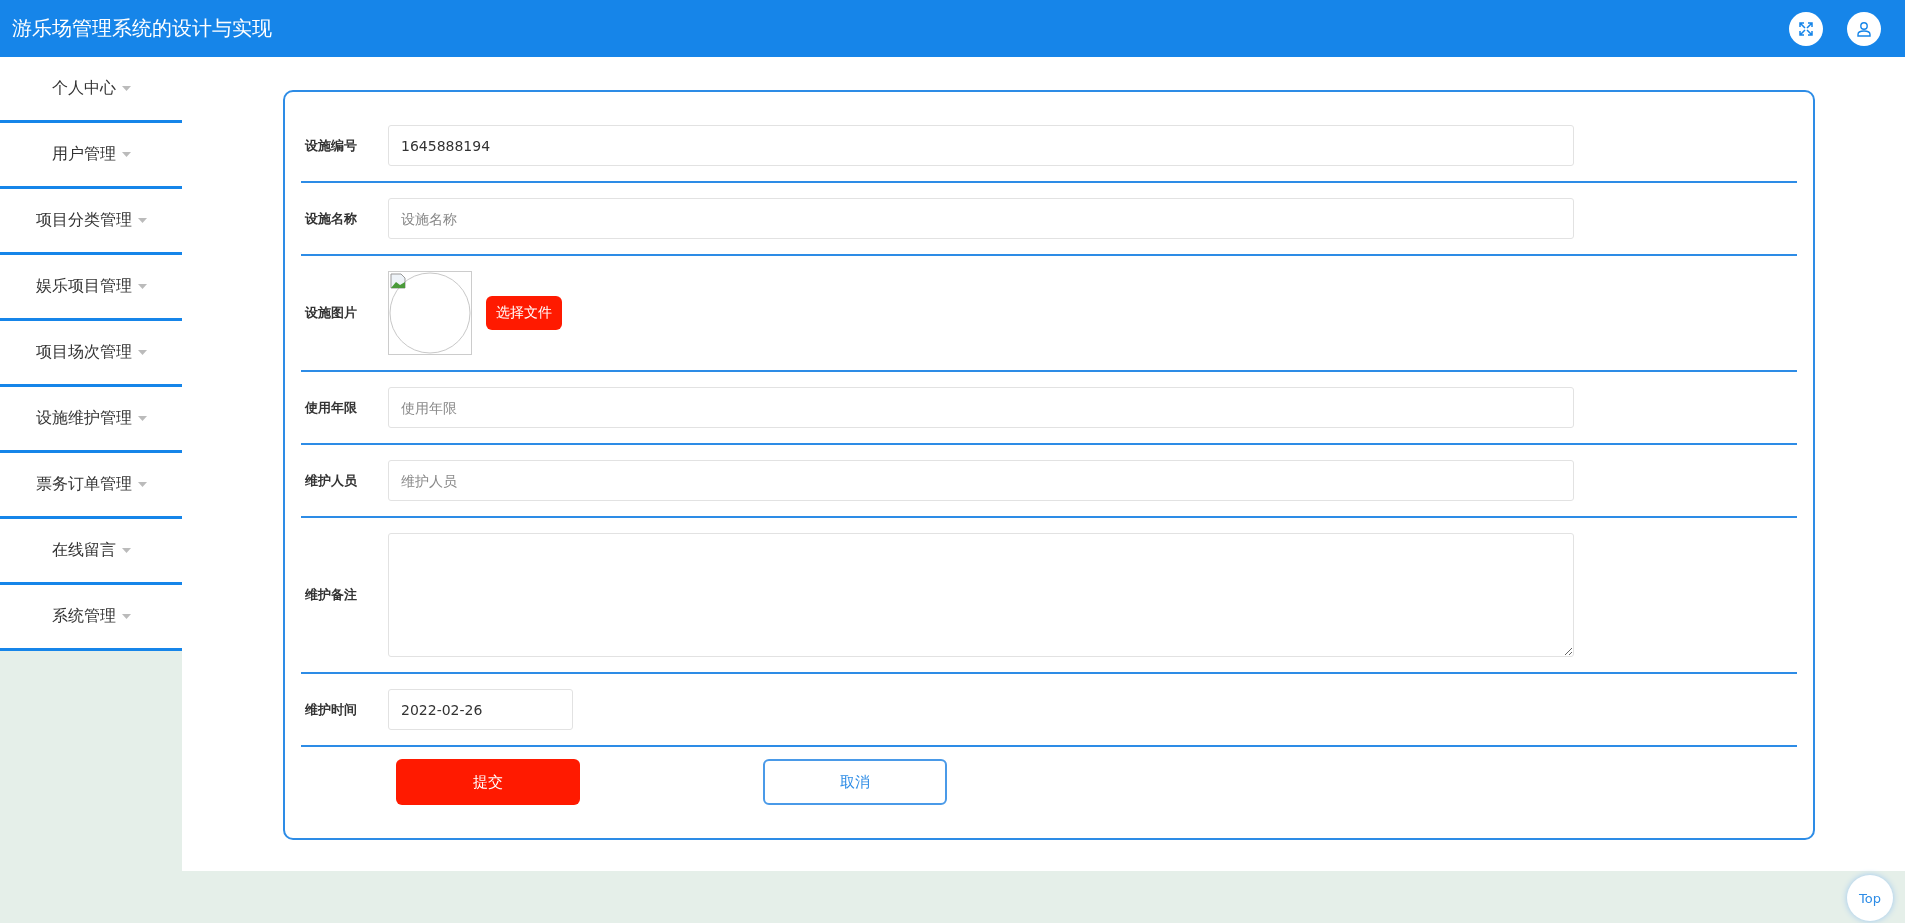  What do you see at coordinates (331, 407) in the screenshot?
I see `field-label: 使用年限` at bounding box center [331, 407].